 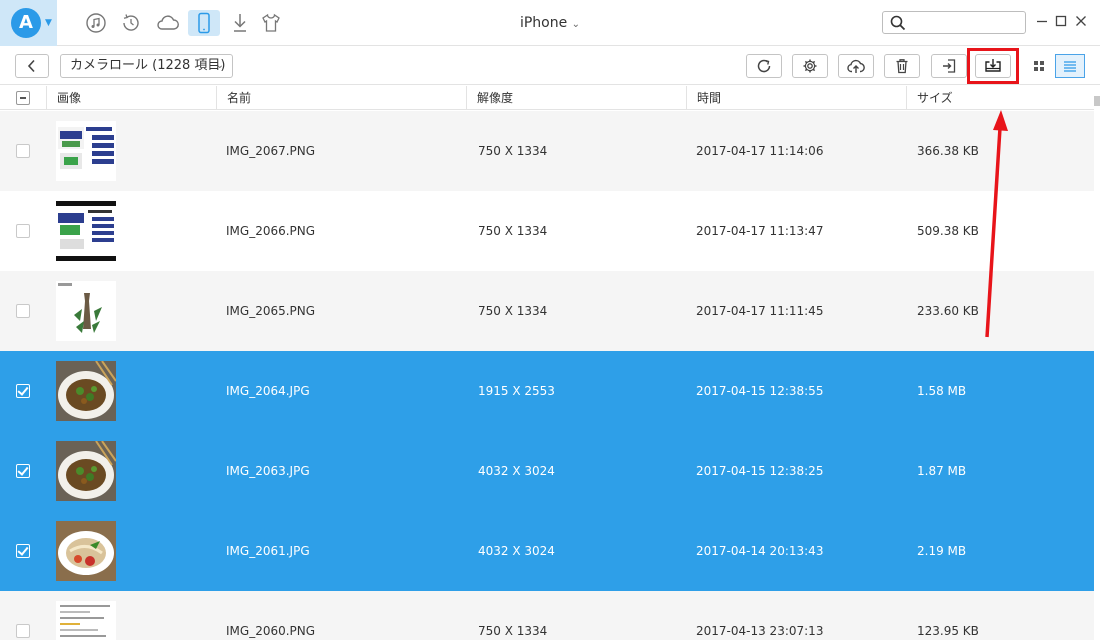 What do you see at coordinates (796, 98) in the screenshot?
I see `column-header-time: 時間` at bounding box center [796, 98].